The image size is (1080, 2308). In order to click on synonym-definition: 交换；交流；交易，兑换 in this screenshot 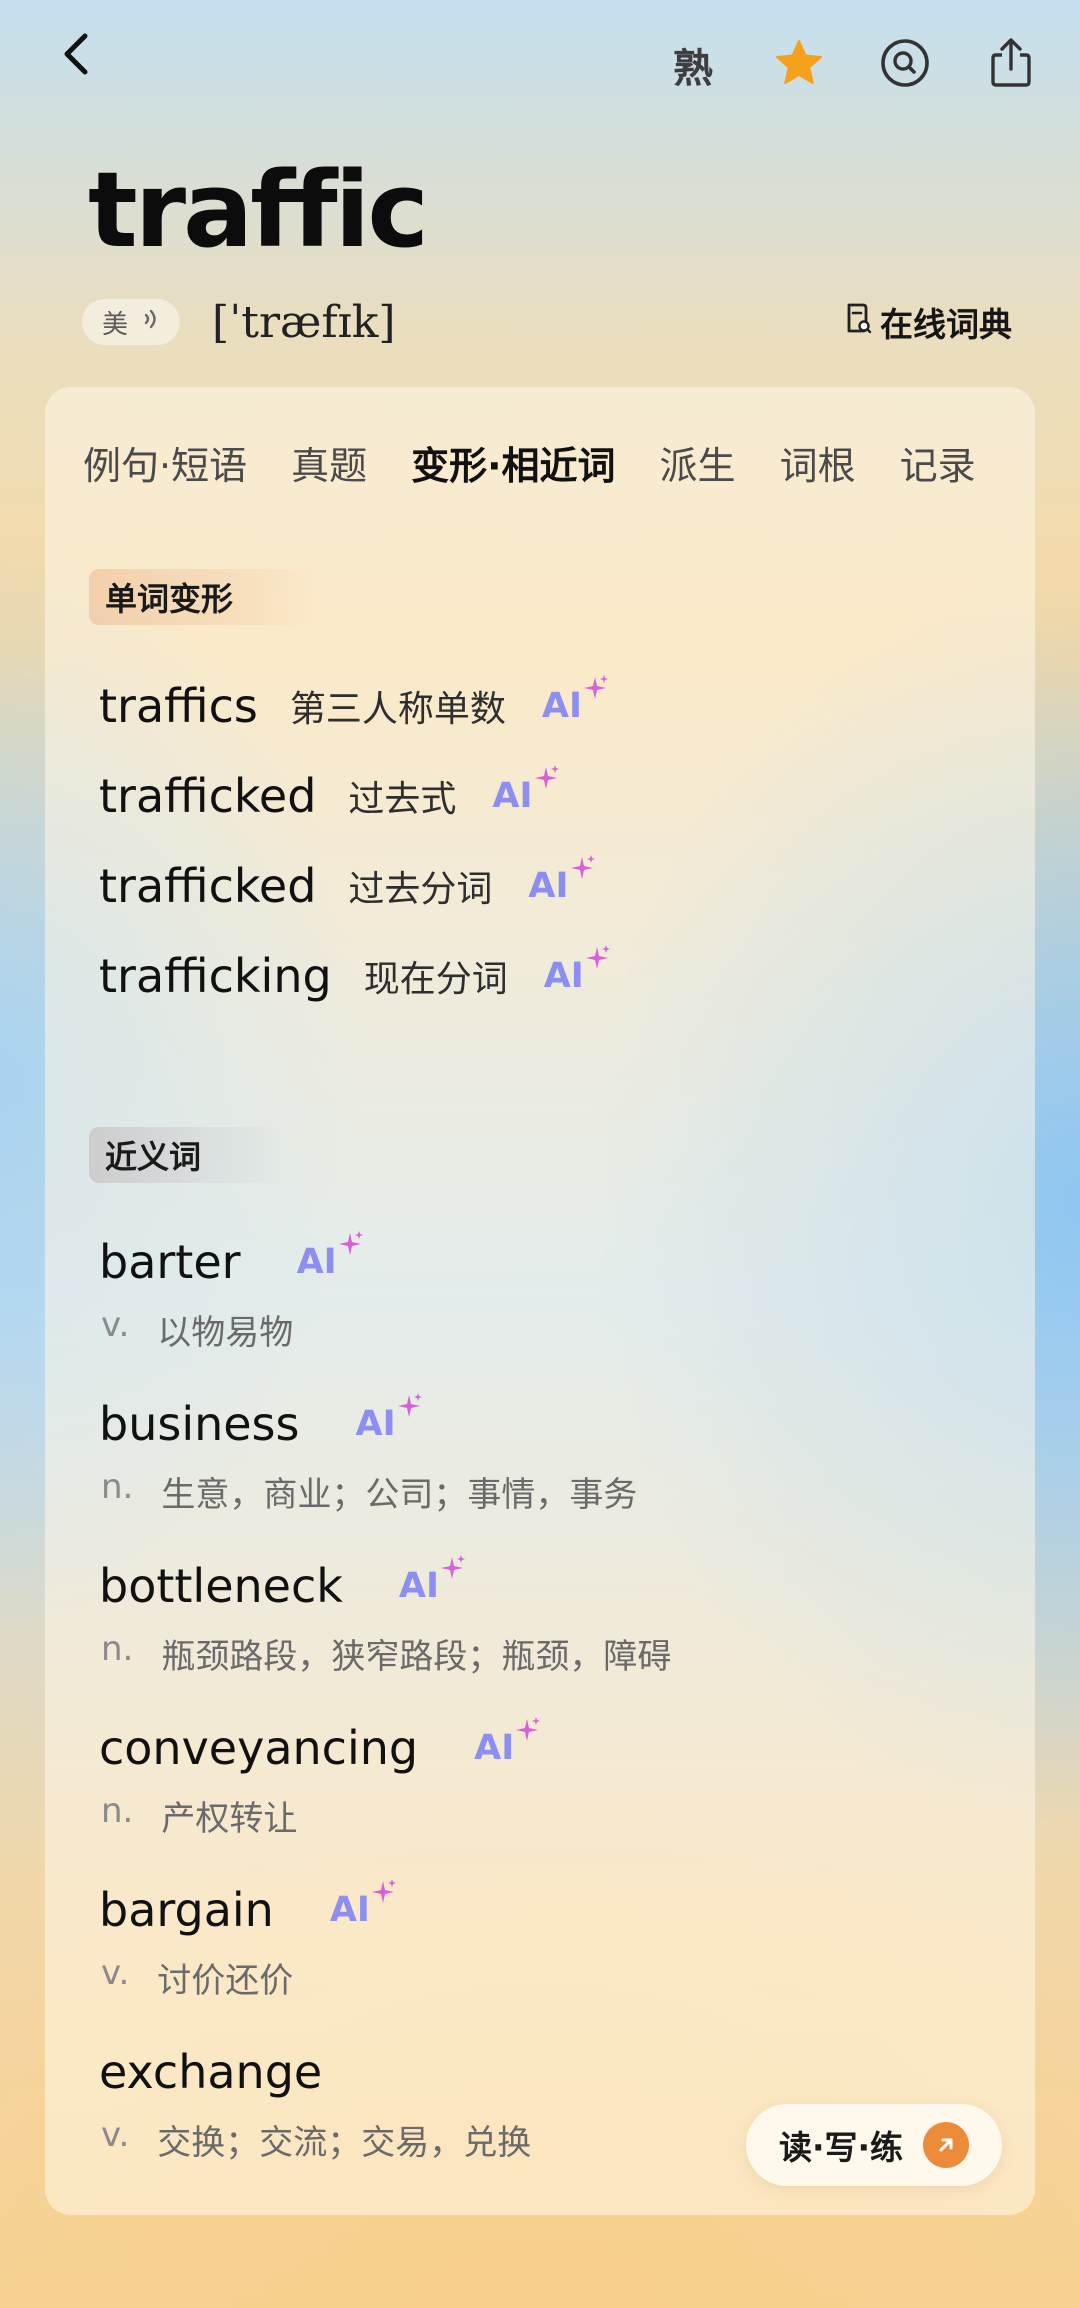, I will do `click(344, 2143)`.